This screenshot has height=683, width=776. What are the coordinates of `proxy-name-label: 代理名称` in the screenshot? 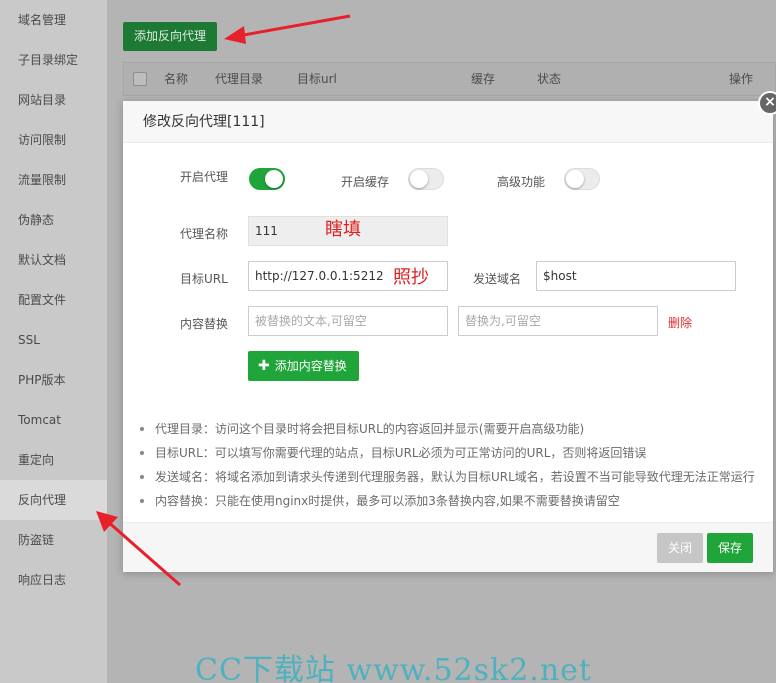 It's located at (204, 234).